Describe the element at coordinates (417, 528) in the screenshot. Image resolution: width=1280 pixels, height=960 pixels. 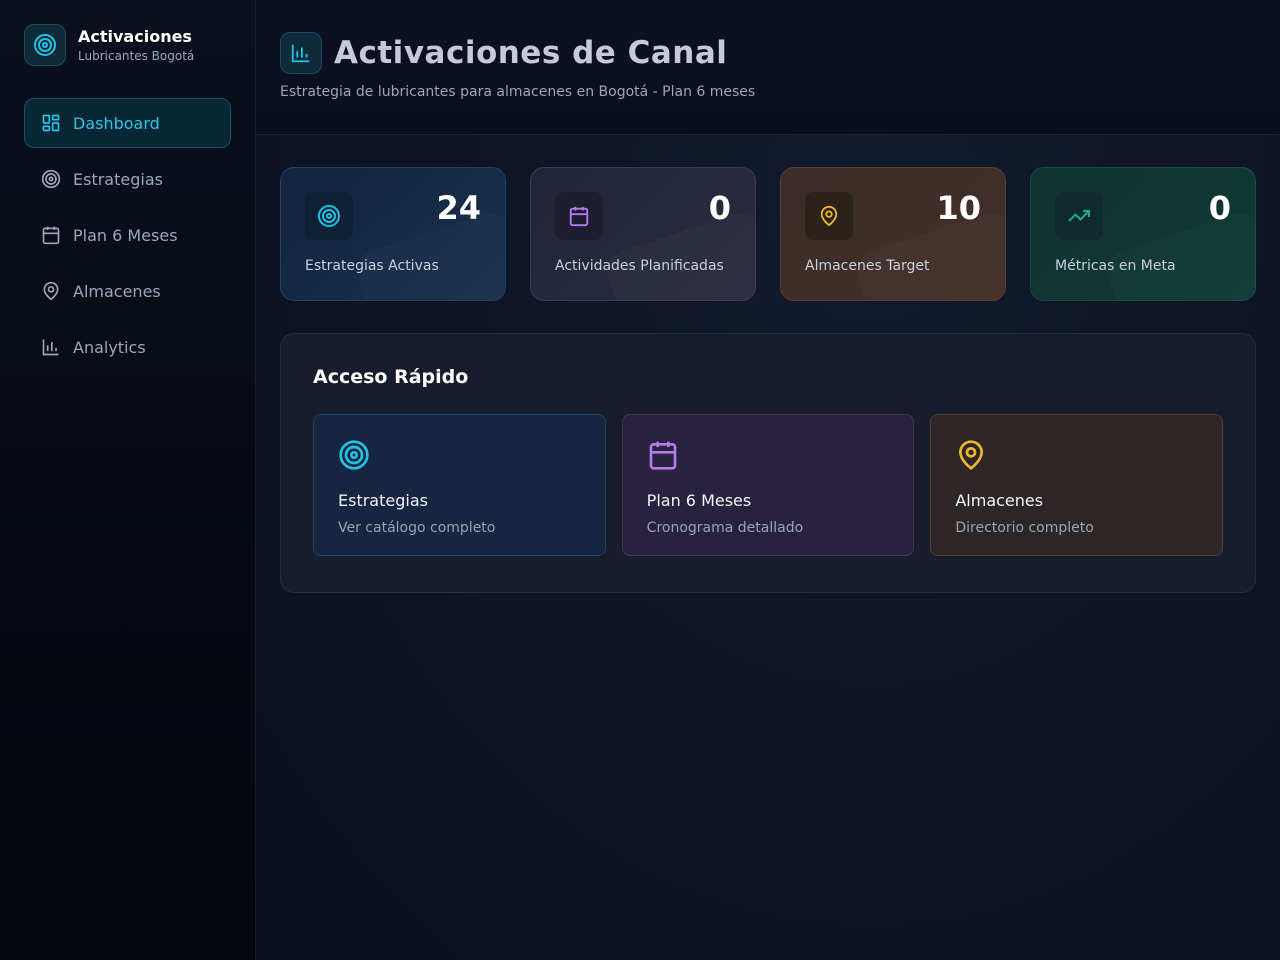
I see `quick-card-description: Ver catálogo completo` at that location.